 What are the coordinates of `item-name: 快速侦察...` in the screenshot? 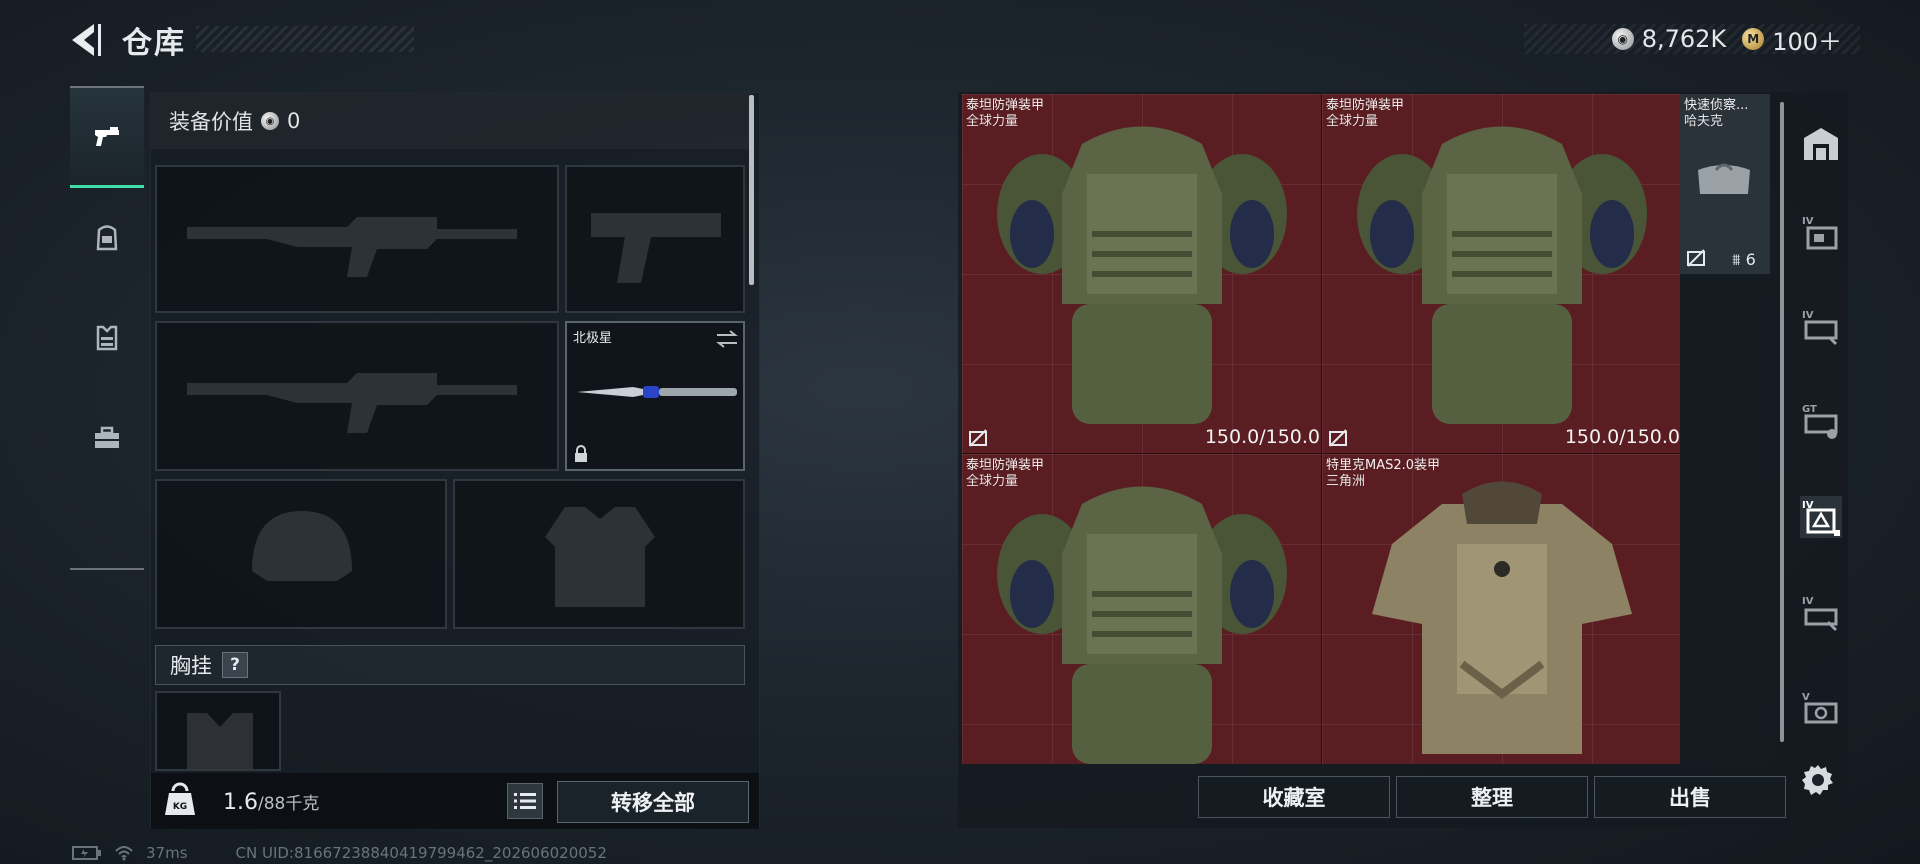 It's located at (1716, 105).